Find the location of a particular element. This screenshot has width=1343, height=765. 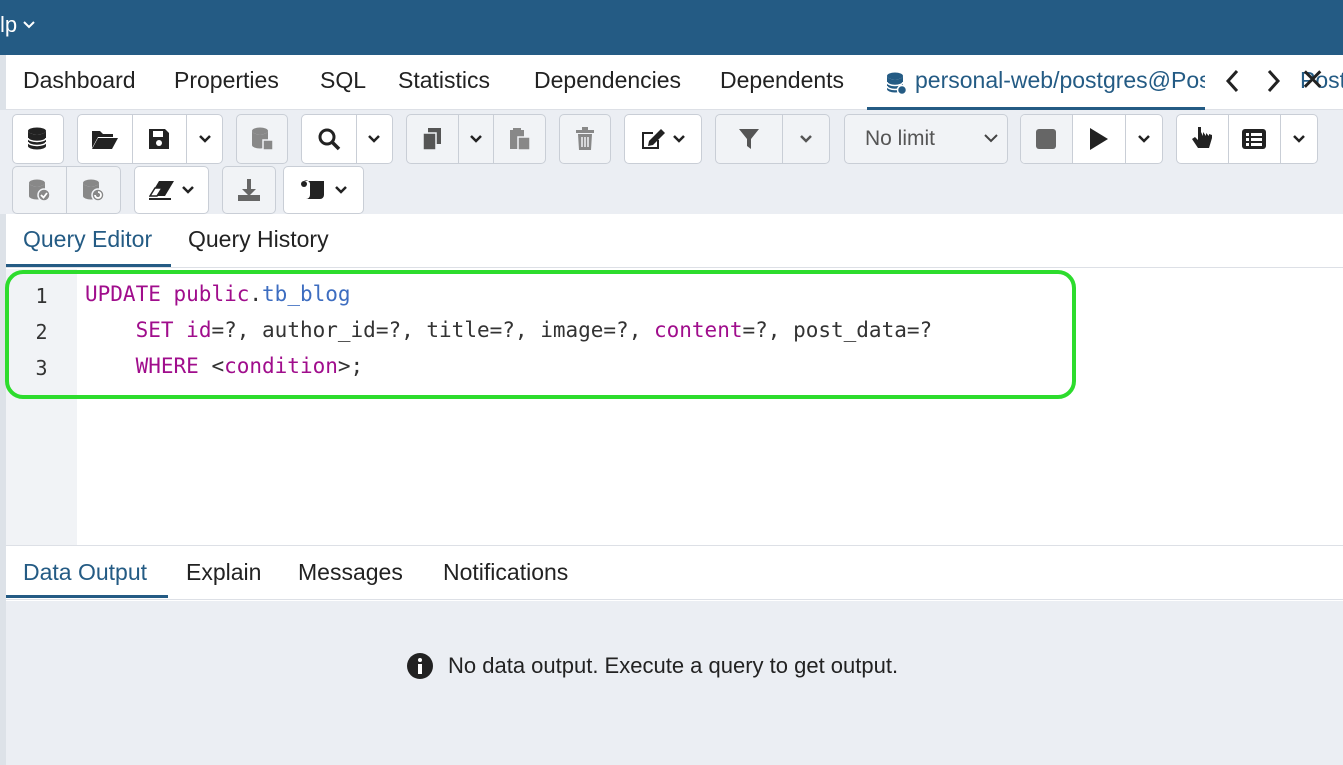

play-icon is located at coordinates (1098, 139).